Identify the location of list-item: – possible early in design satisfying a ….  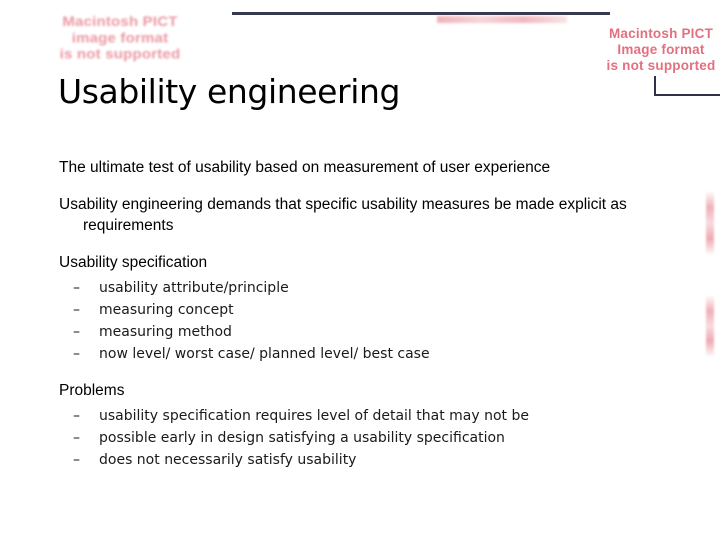
(369, 438).